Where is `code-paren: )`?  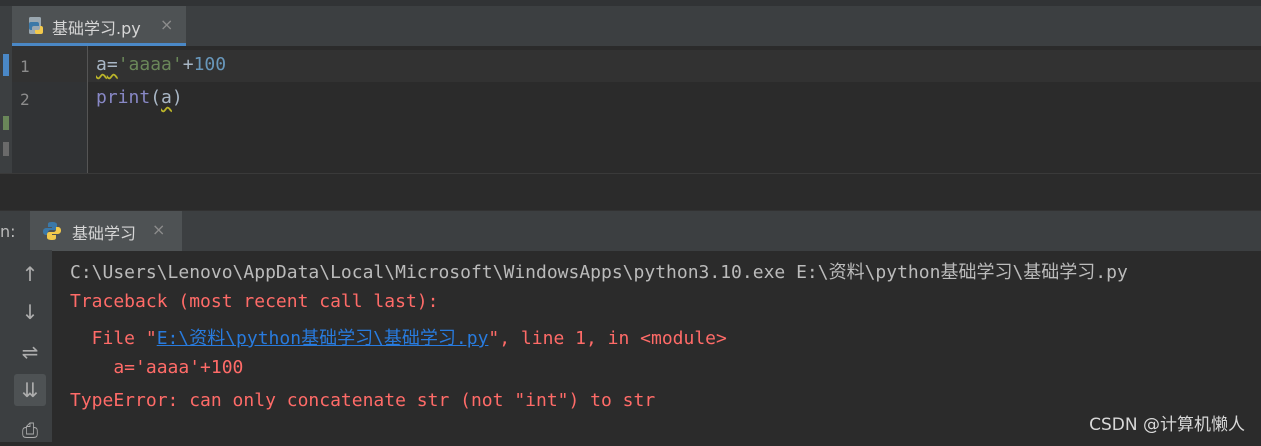 code-paren: ) is located at coordinates (177, 97).